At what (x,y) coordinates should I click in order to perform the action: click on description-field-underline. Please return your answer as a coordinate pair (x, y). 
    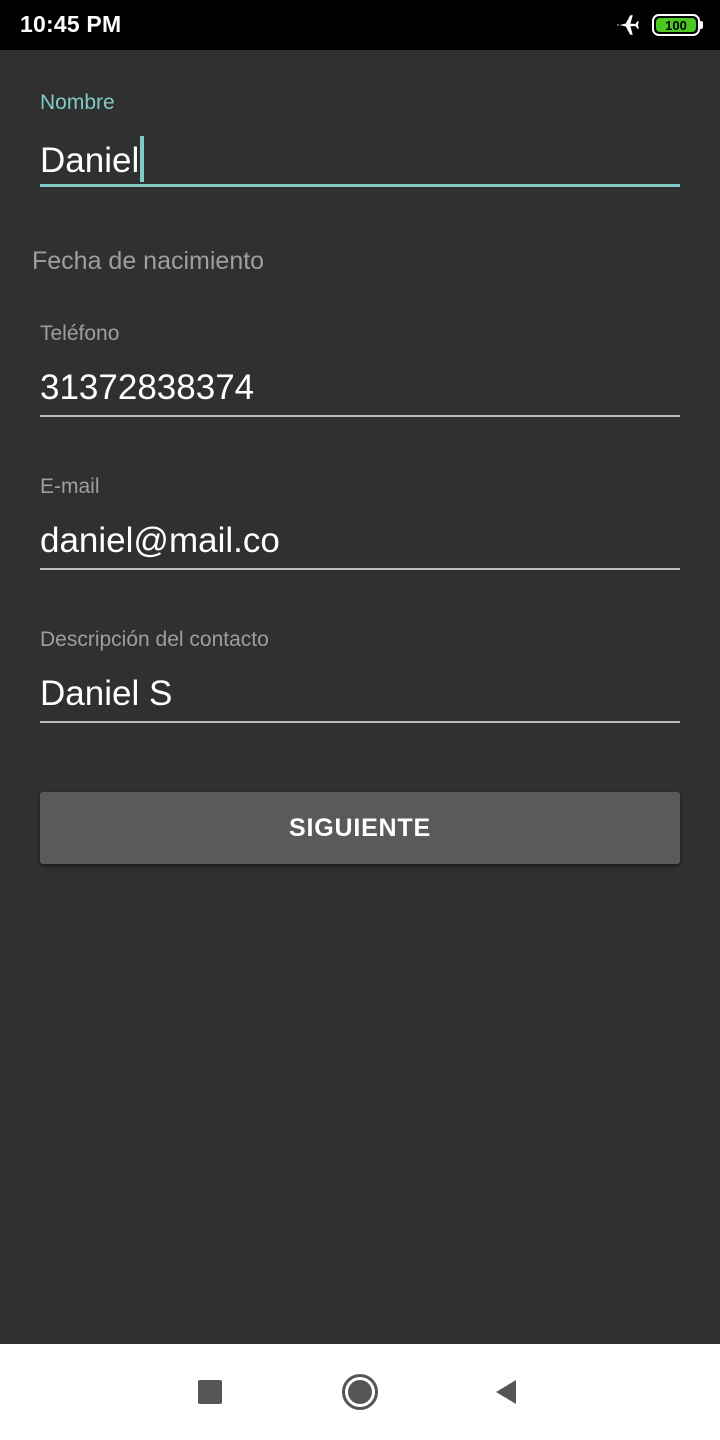
    Looking at the image, I should click on (360, 722).